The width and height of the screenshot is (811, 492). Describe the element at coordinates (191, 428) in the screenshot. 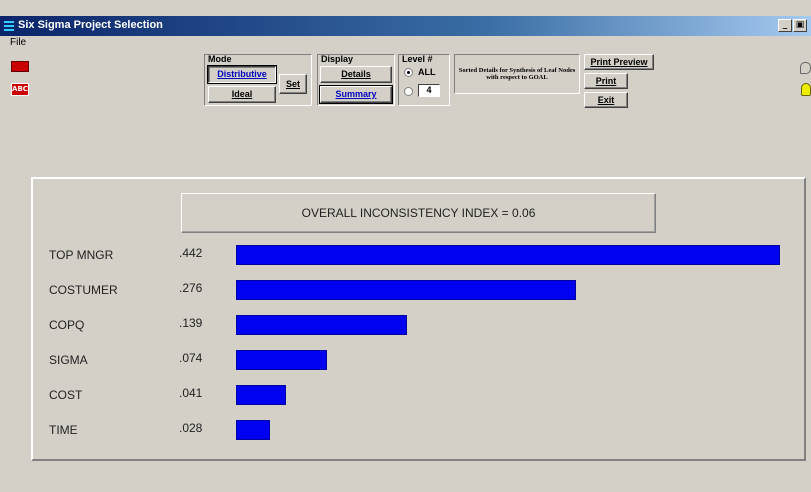

I see `row-value: .028` at that location.